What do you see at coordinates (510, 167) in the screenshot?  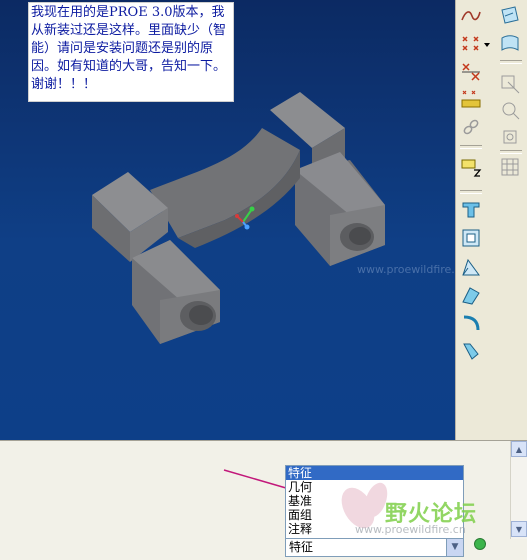 I see `grid-icon` at bounding box center [510, 167].